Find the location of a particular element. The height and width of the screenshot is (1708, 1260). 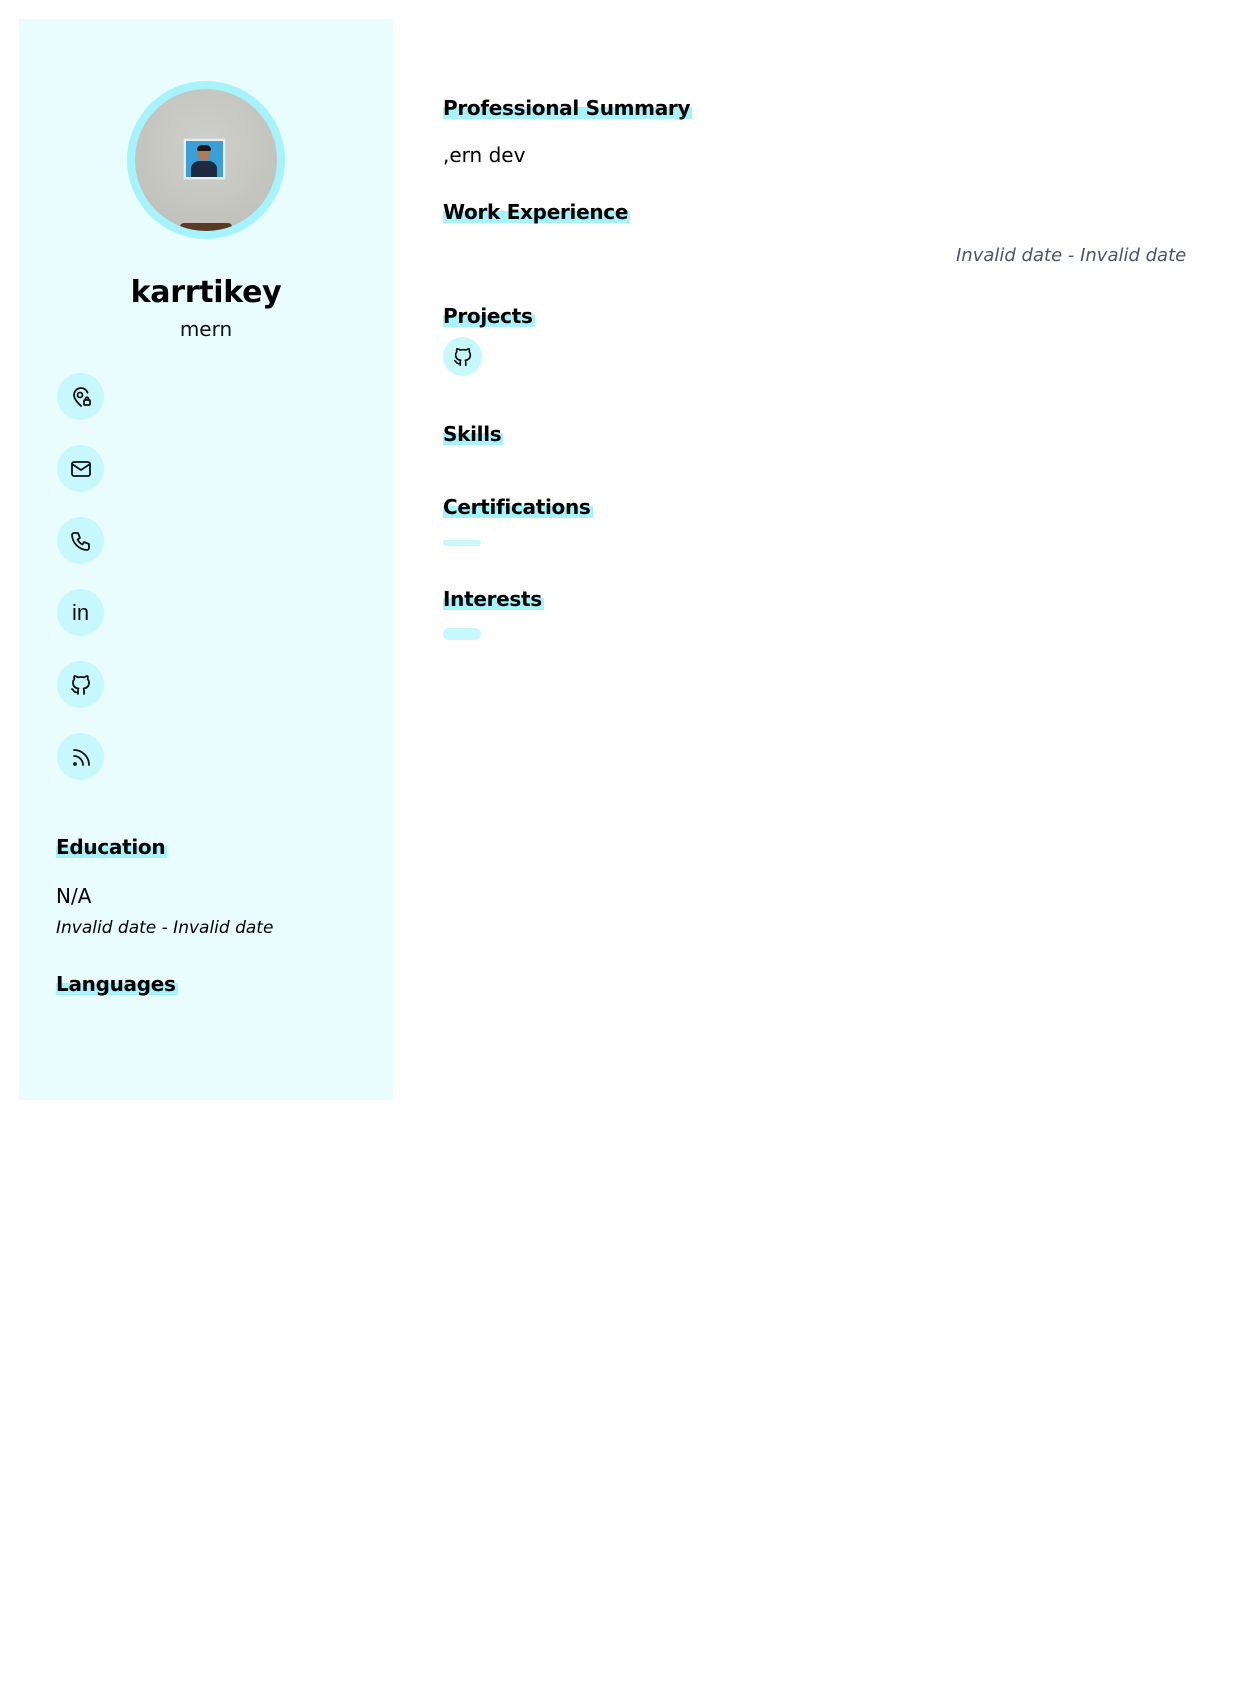

certifications-heading: Certifications is located at coordinates (518, 507).